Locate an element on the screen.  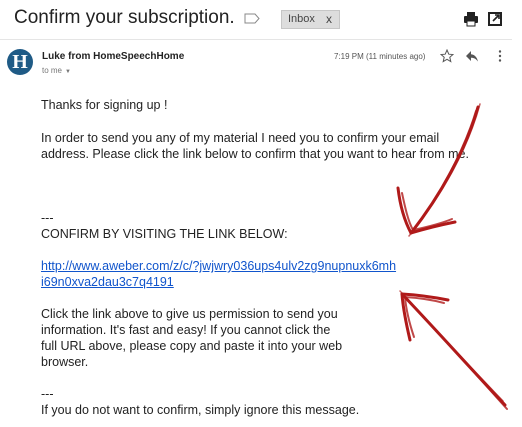
recipient-text: to me is located at coordinates (52, 70).